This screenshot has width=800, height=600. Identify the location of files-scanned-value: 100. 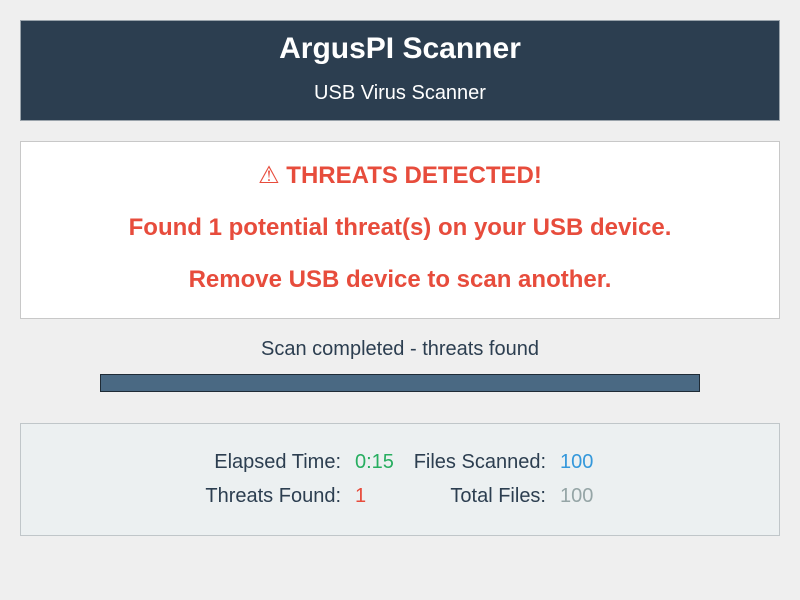
(577, 462).